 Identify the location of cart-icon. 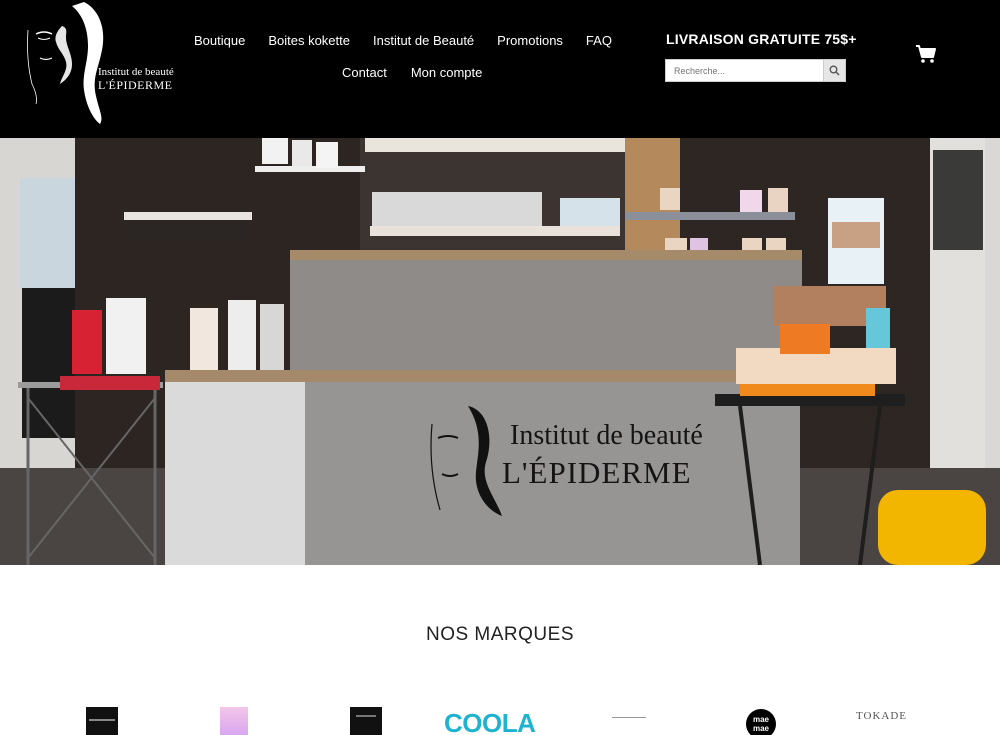
(926, 54).